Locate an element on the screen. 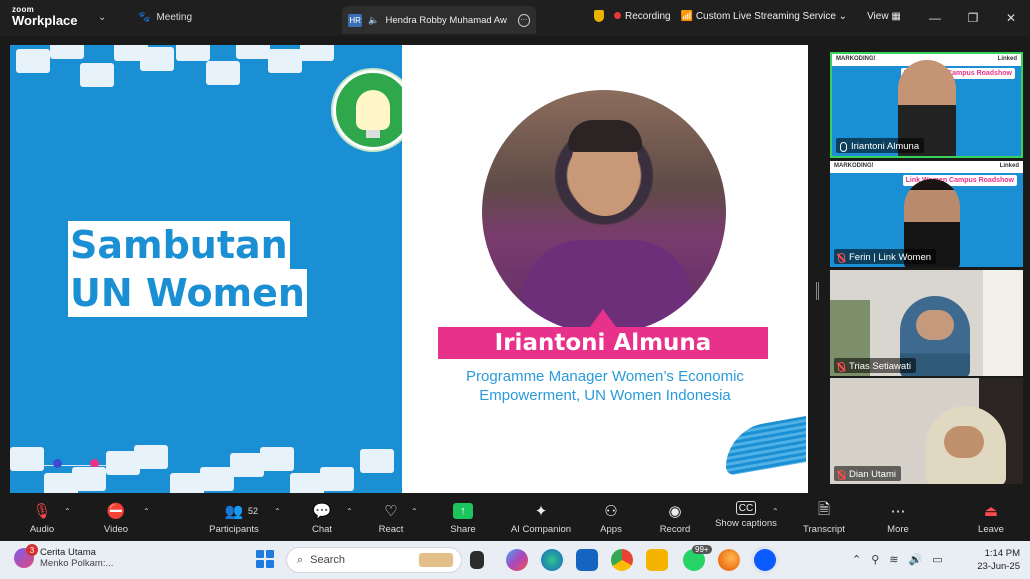 Image resolution: width=1030 pixels, height=579 pixels. view-button: View ▦ is located at coordinates (884, 16).